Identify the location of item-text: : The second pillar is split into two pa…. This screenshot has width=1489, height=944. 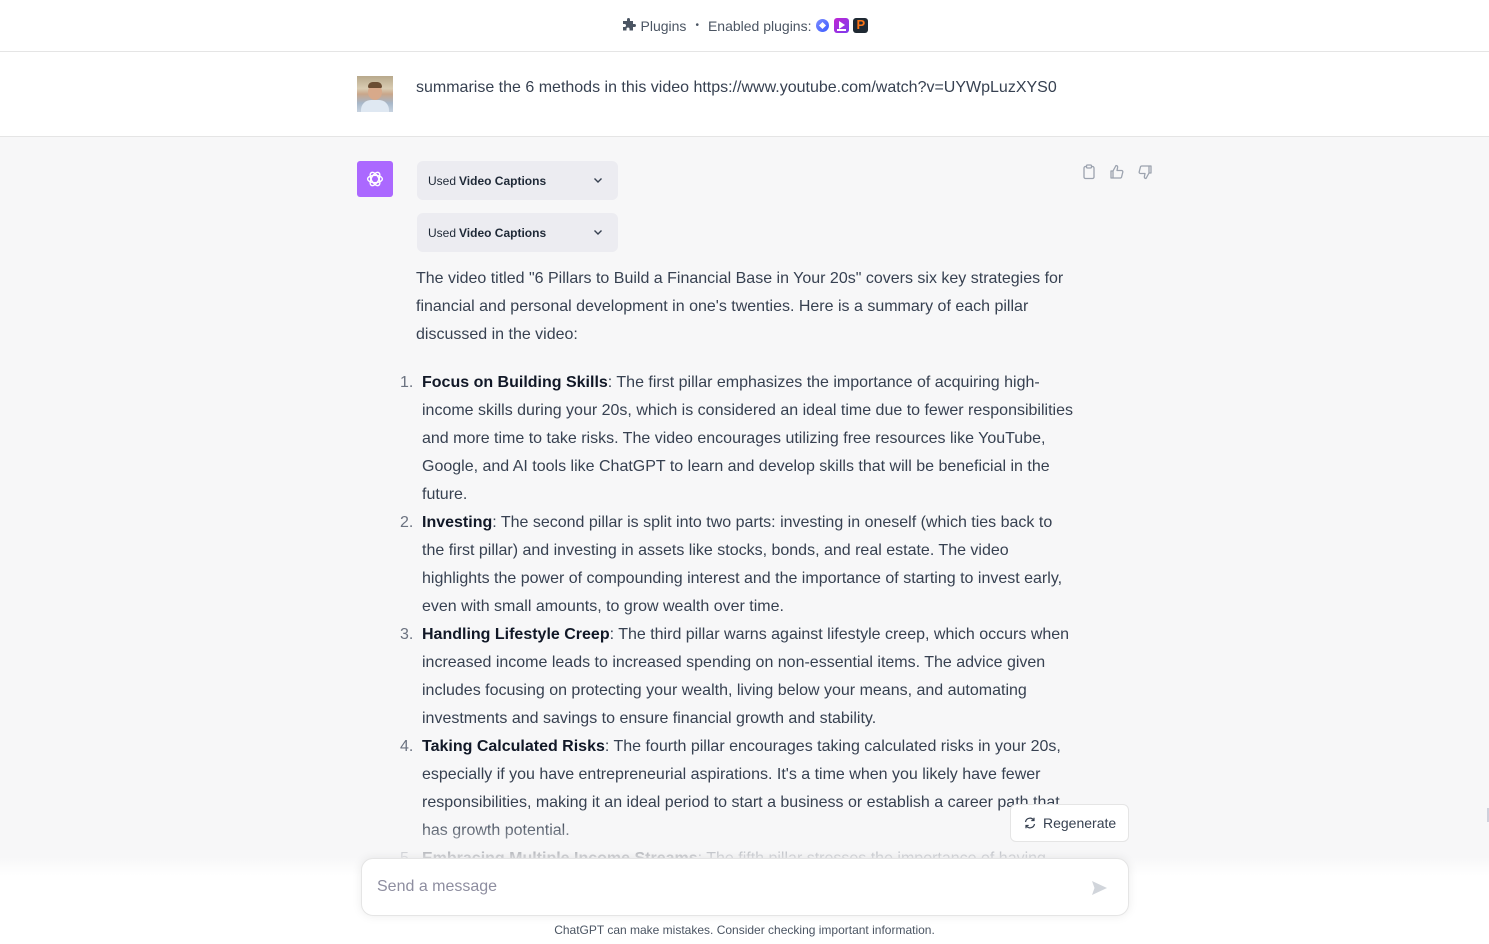
(742, 564).